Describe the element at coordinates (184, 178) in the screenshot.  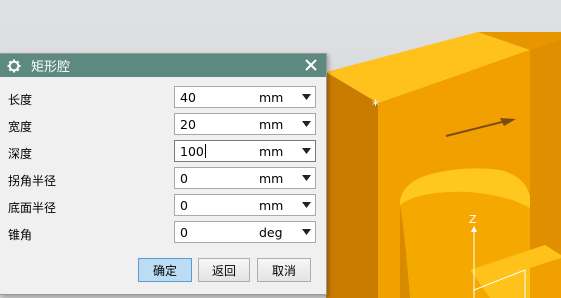
I see `corner-radius-value: 0` at that location.